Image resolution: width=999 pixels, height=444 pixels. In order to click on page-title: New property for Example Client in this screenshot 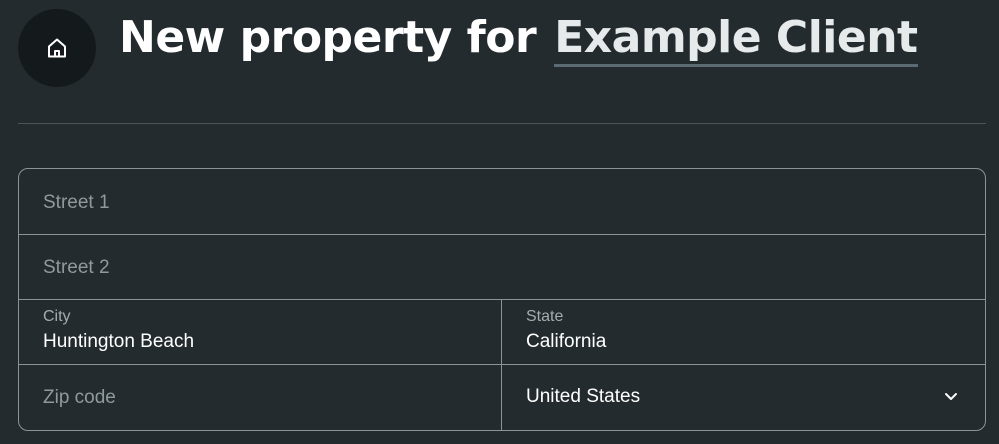, I will do `click(518, 39)`.